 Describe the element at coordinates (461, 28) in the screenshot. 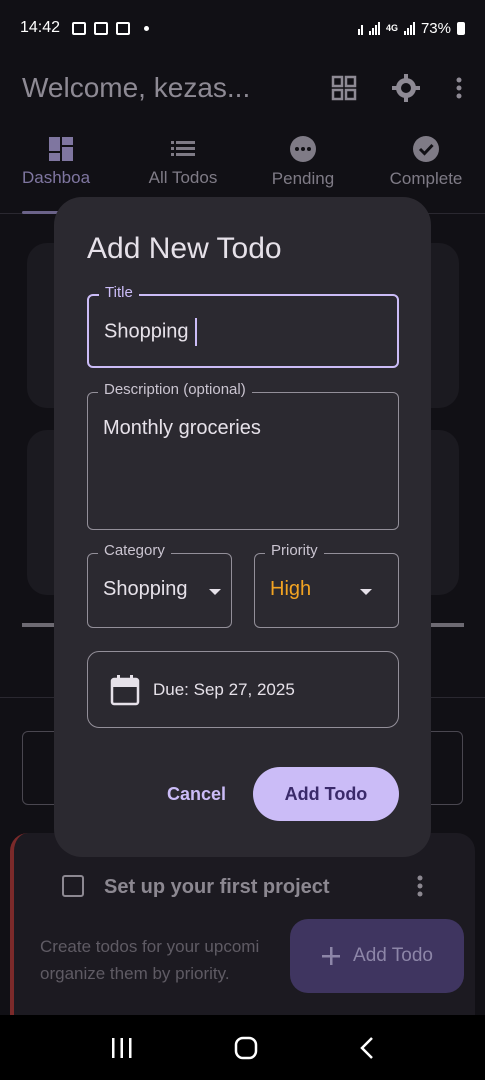

I see `battery-icon` at that location.